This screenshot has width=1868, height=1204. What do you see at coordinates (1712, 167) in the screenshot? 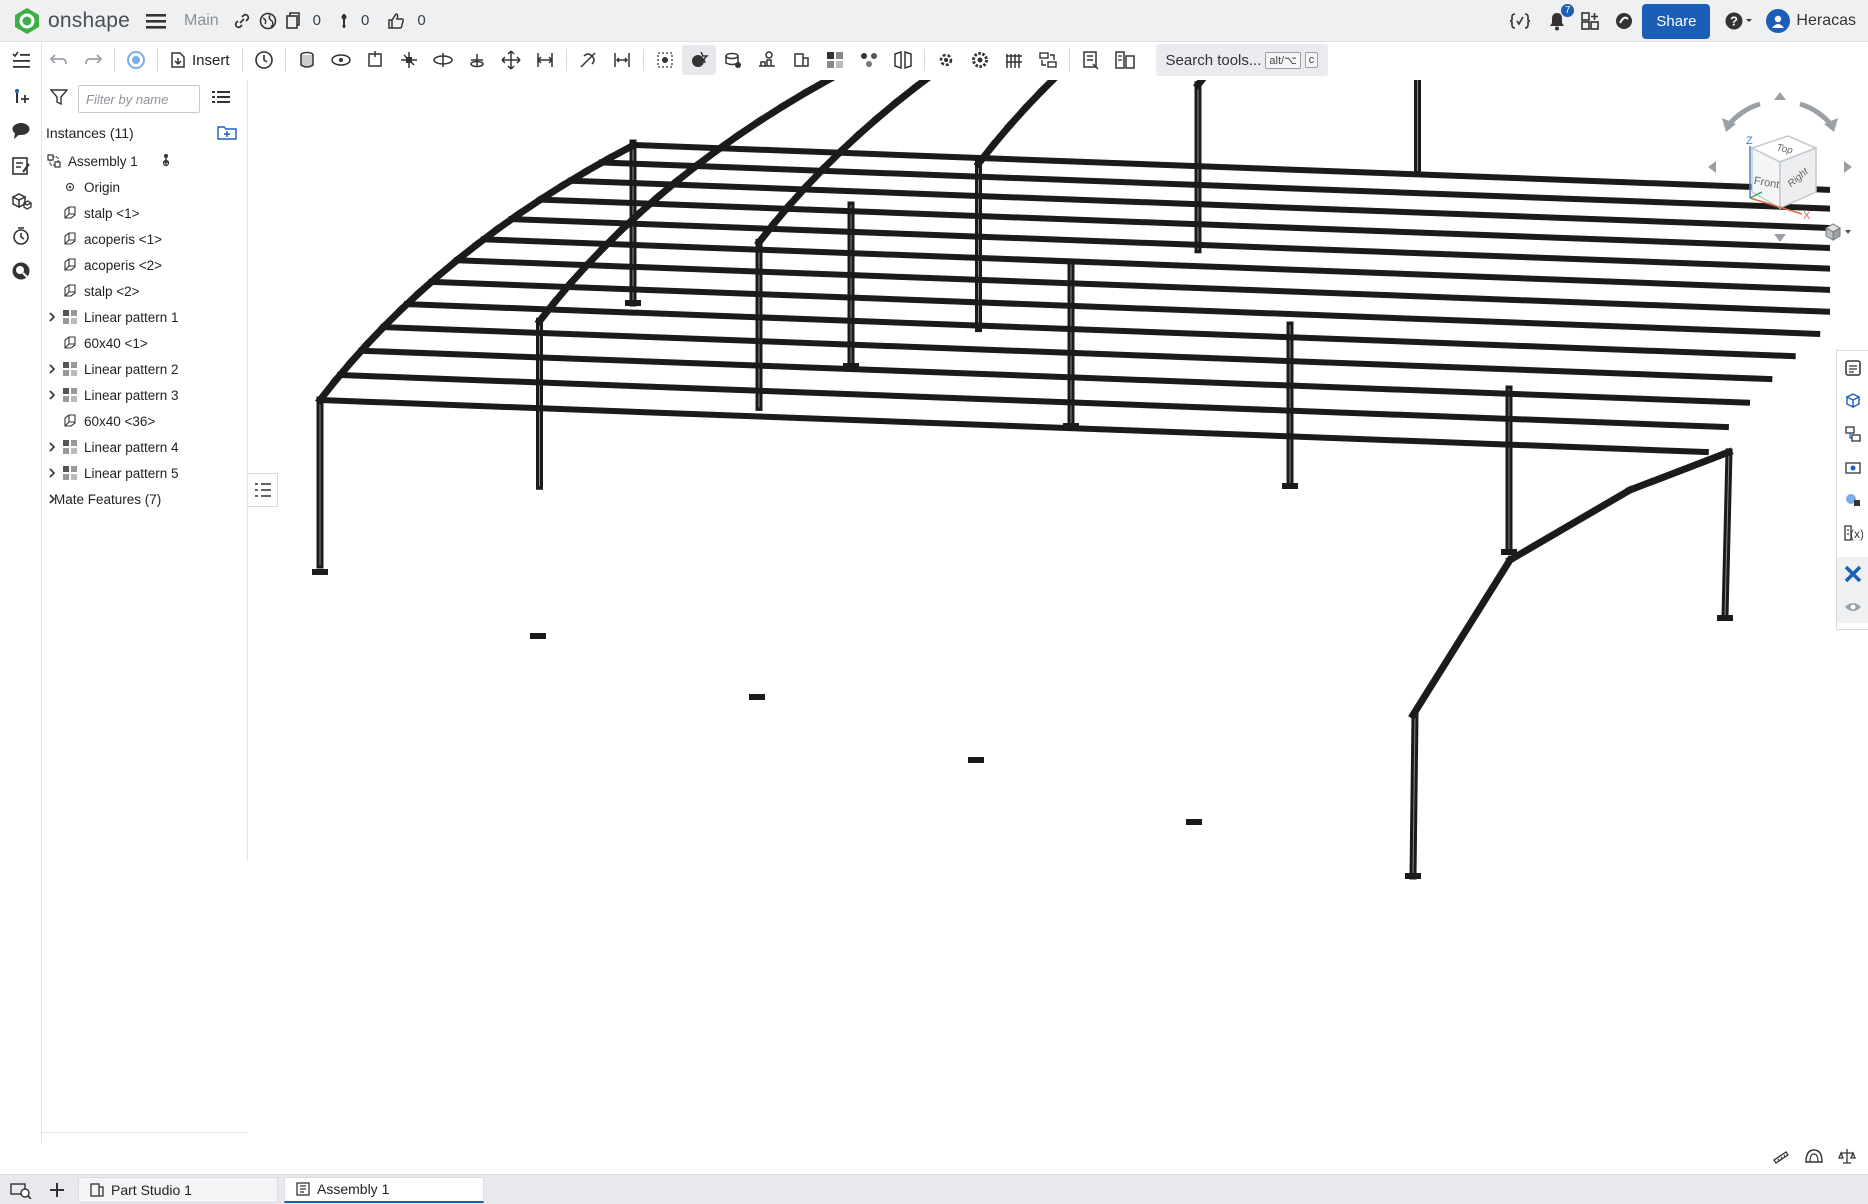
I see `rotate-left-icon` at bounding box center [1712, 167].